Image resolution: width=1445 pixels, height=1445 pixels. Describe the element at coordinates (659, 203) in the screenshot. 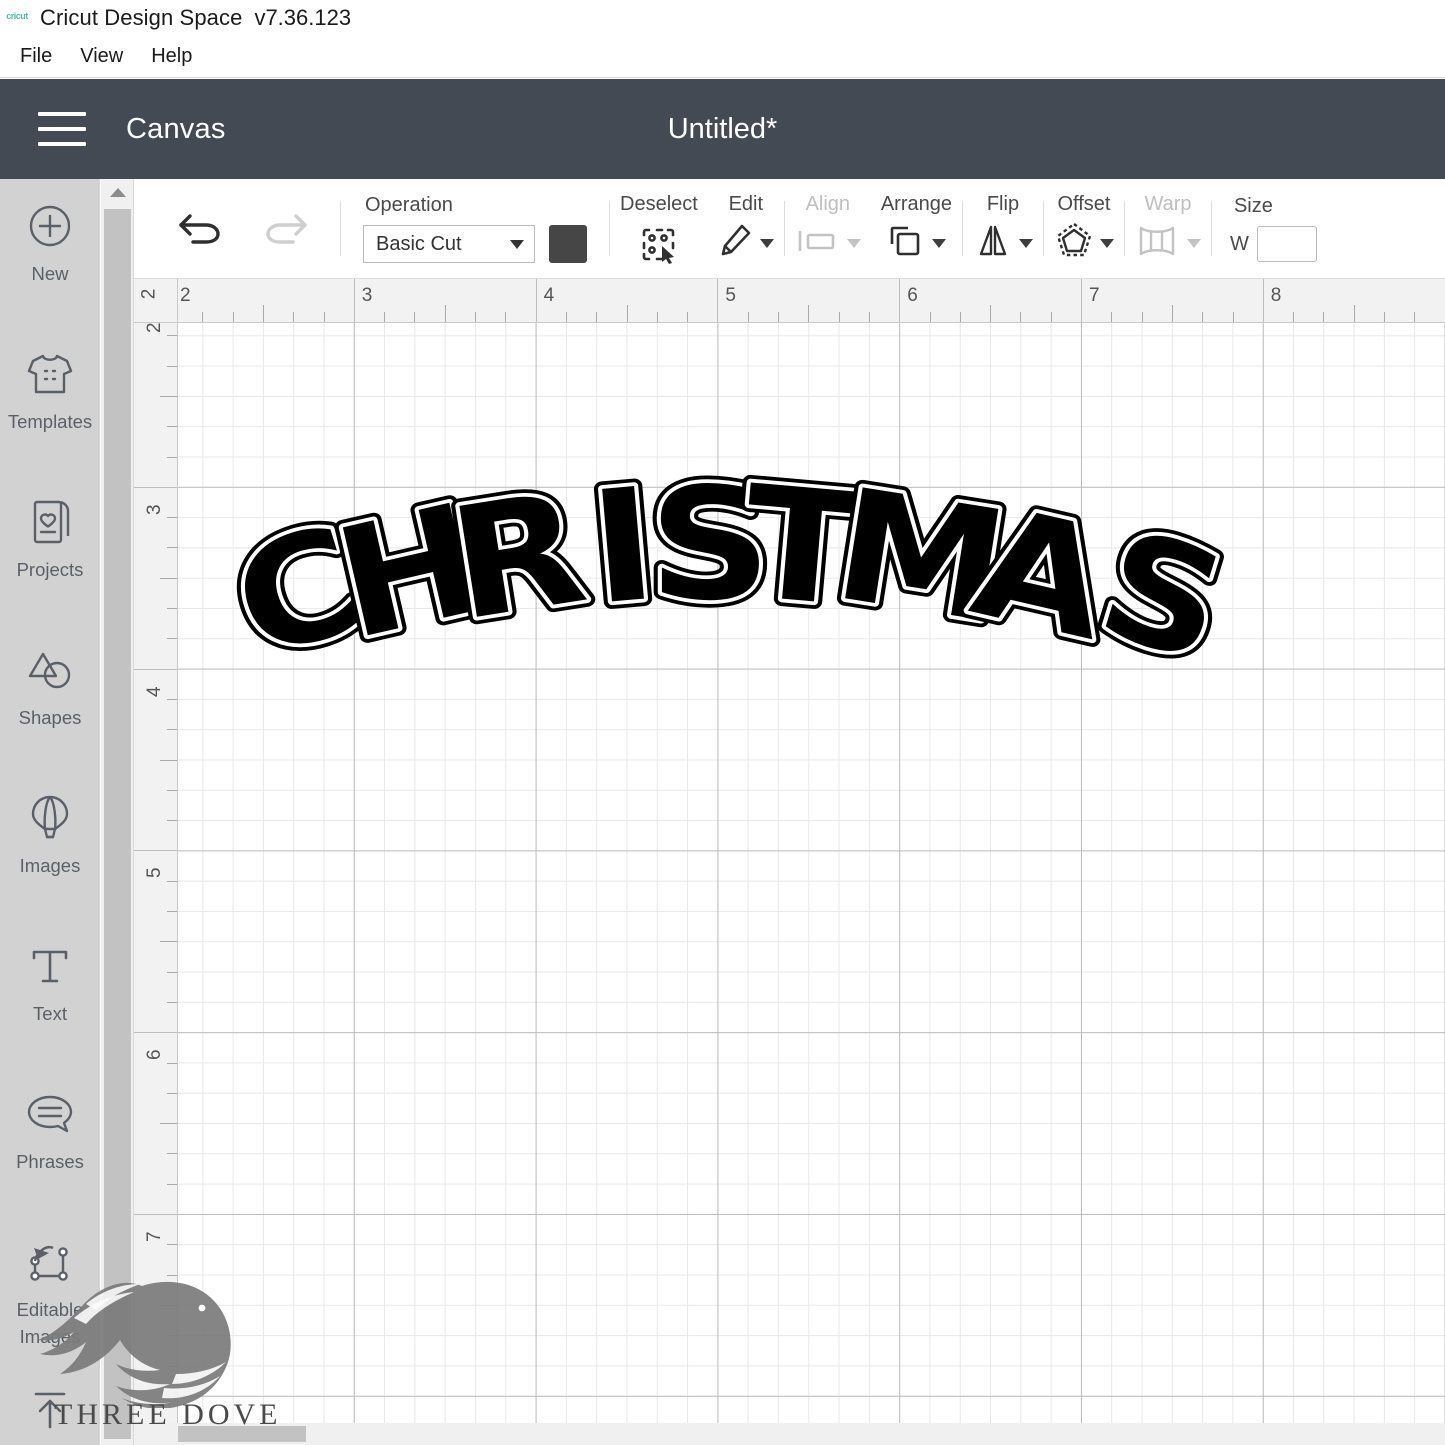

I see `deselect-label: Deselect` at that location.